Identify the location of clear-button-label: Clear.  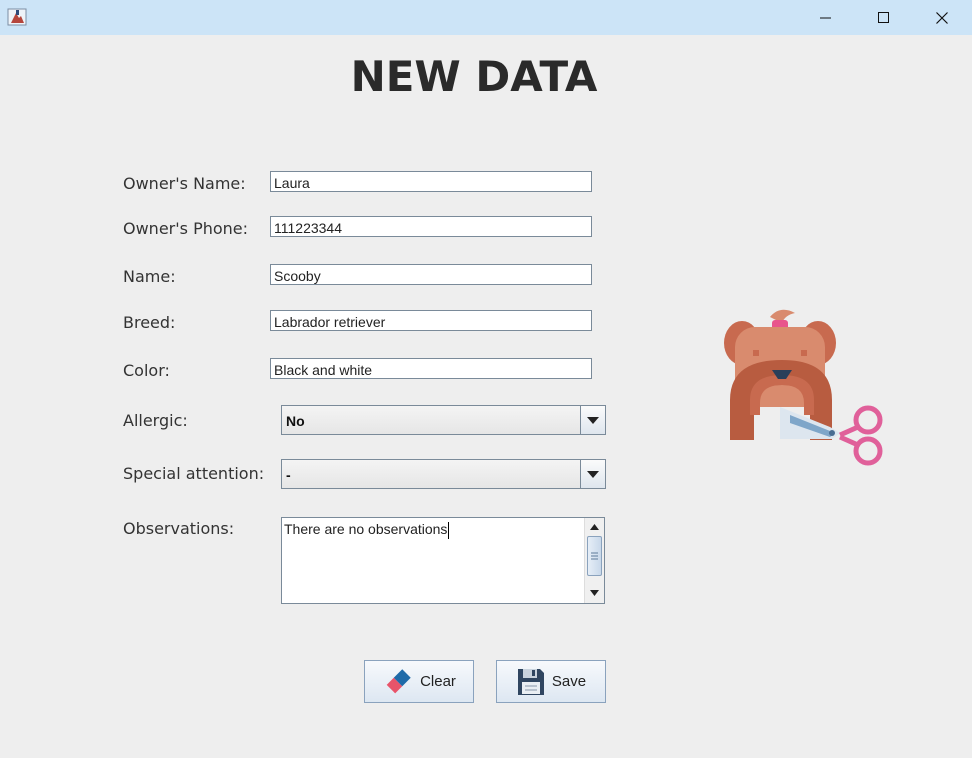
(438, 681).